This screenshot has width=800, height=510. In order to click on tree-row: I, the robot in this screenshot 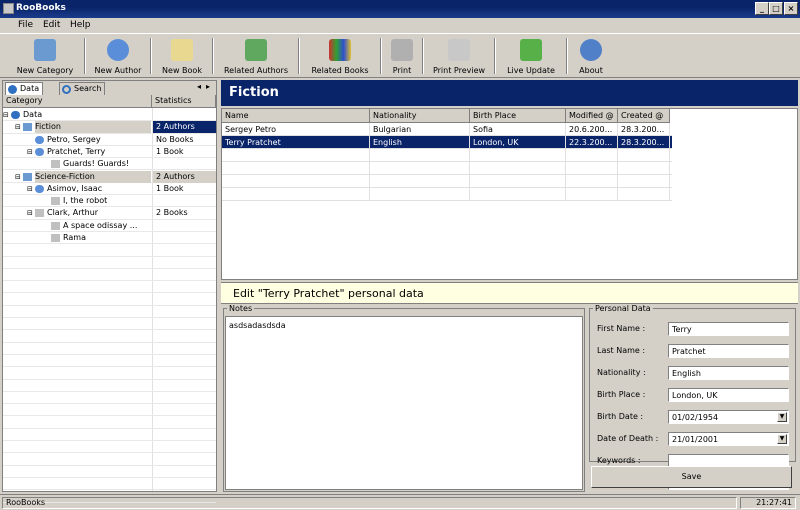, I will do `click(109, 201)`.